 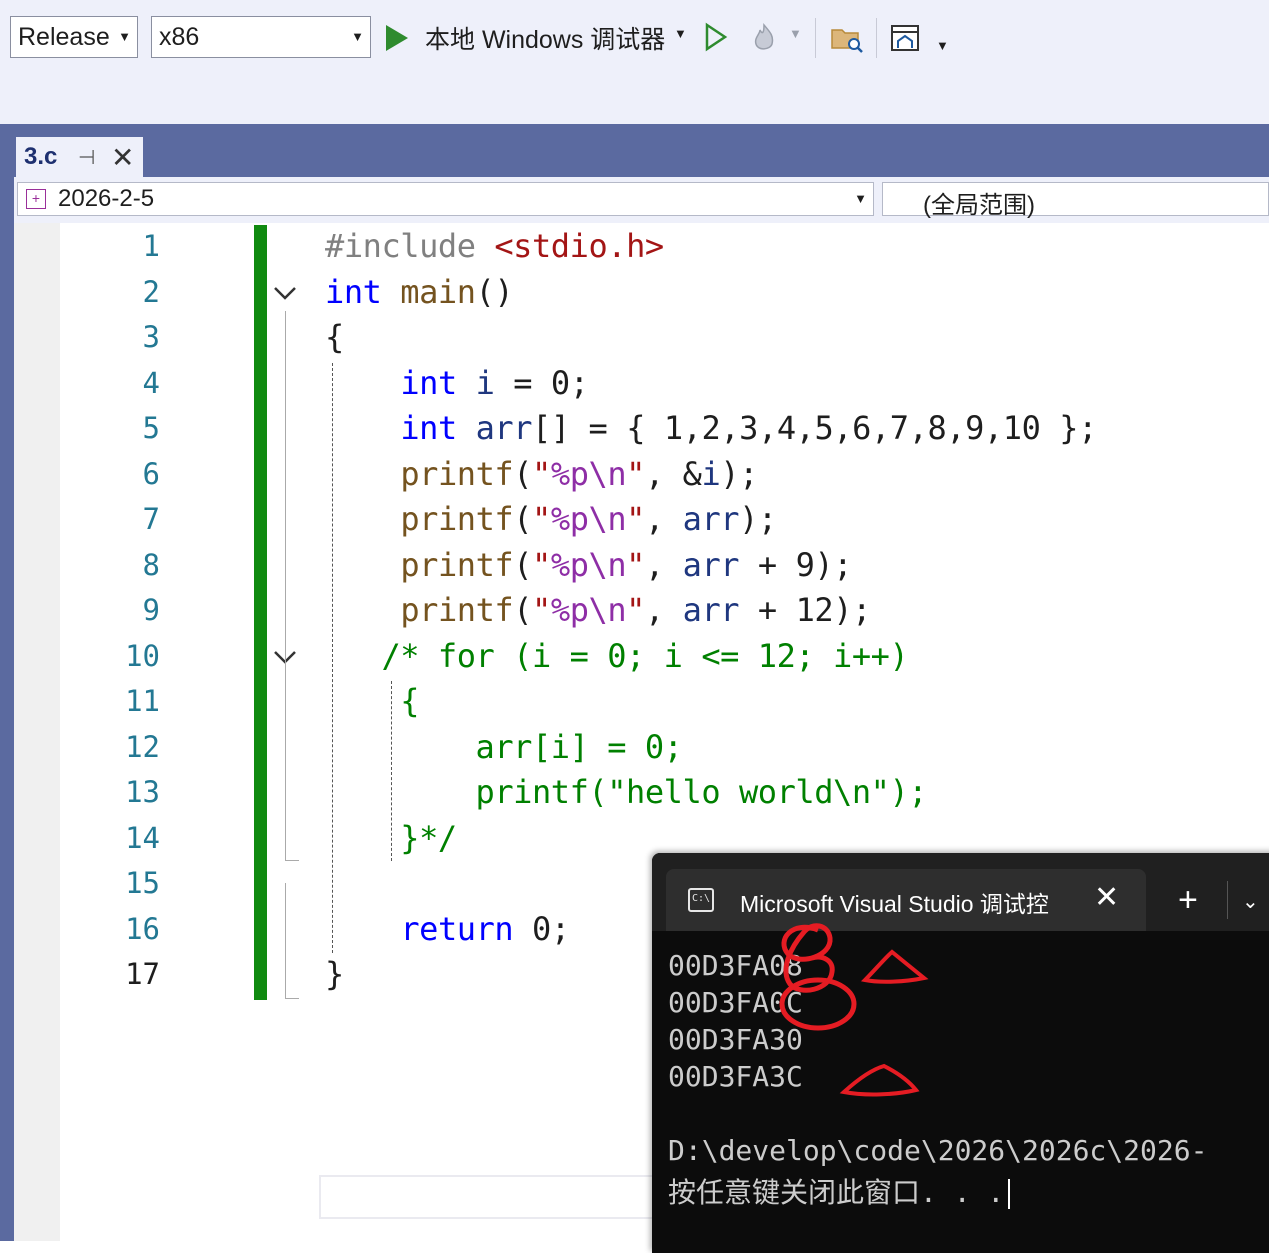 What do you see at coordinates (735, 1002) in the screenshot?
I see `console-output-line: 00D3FA0C` at bounding box center [735, 1002].